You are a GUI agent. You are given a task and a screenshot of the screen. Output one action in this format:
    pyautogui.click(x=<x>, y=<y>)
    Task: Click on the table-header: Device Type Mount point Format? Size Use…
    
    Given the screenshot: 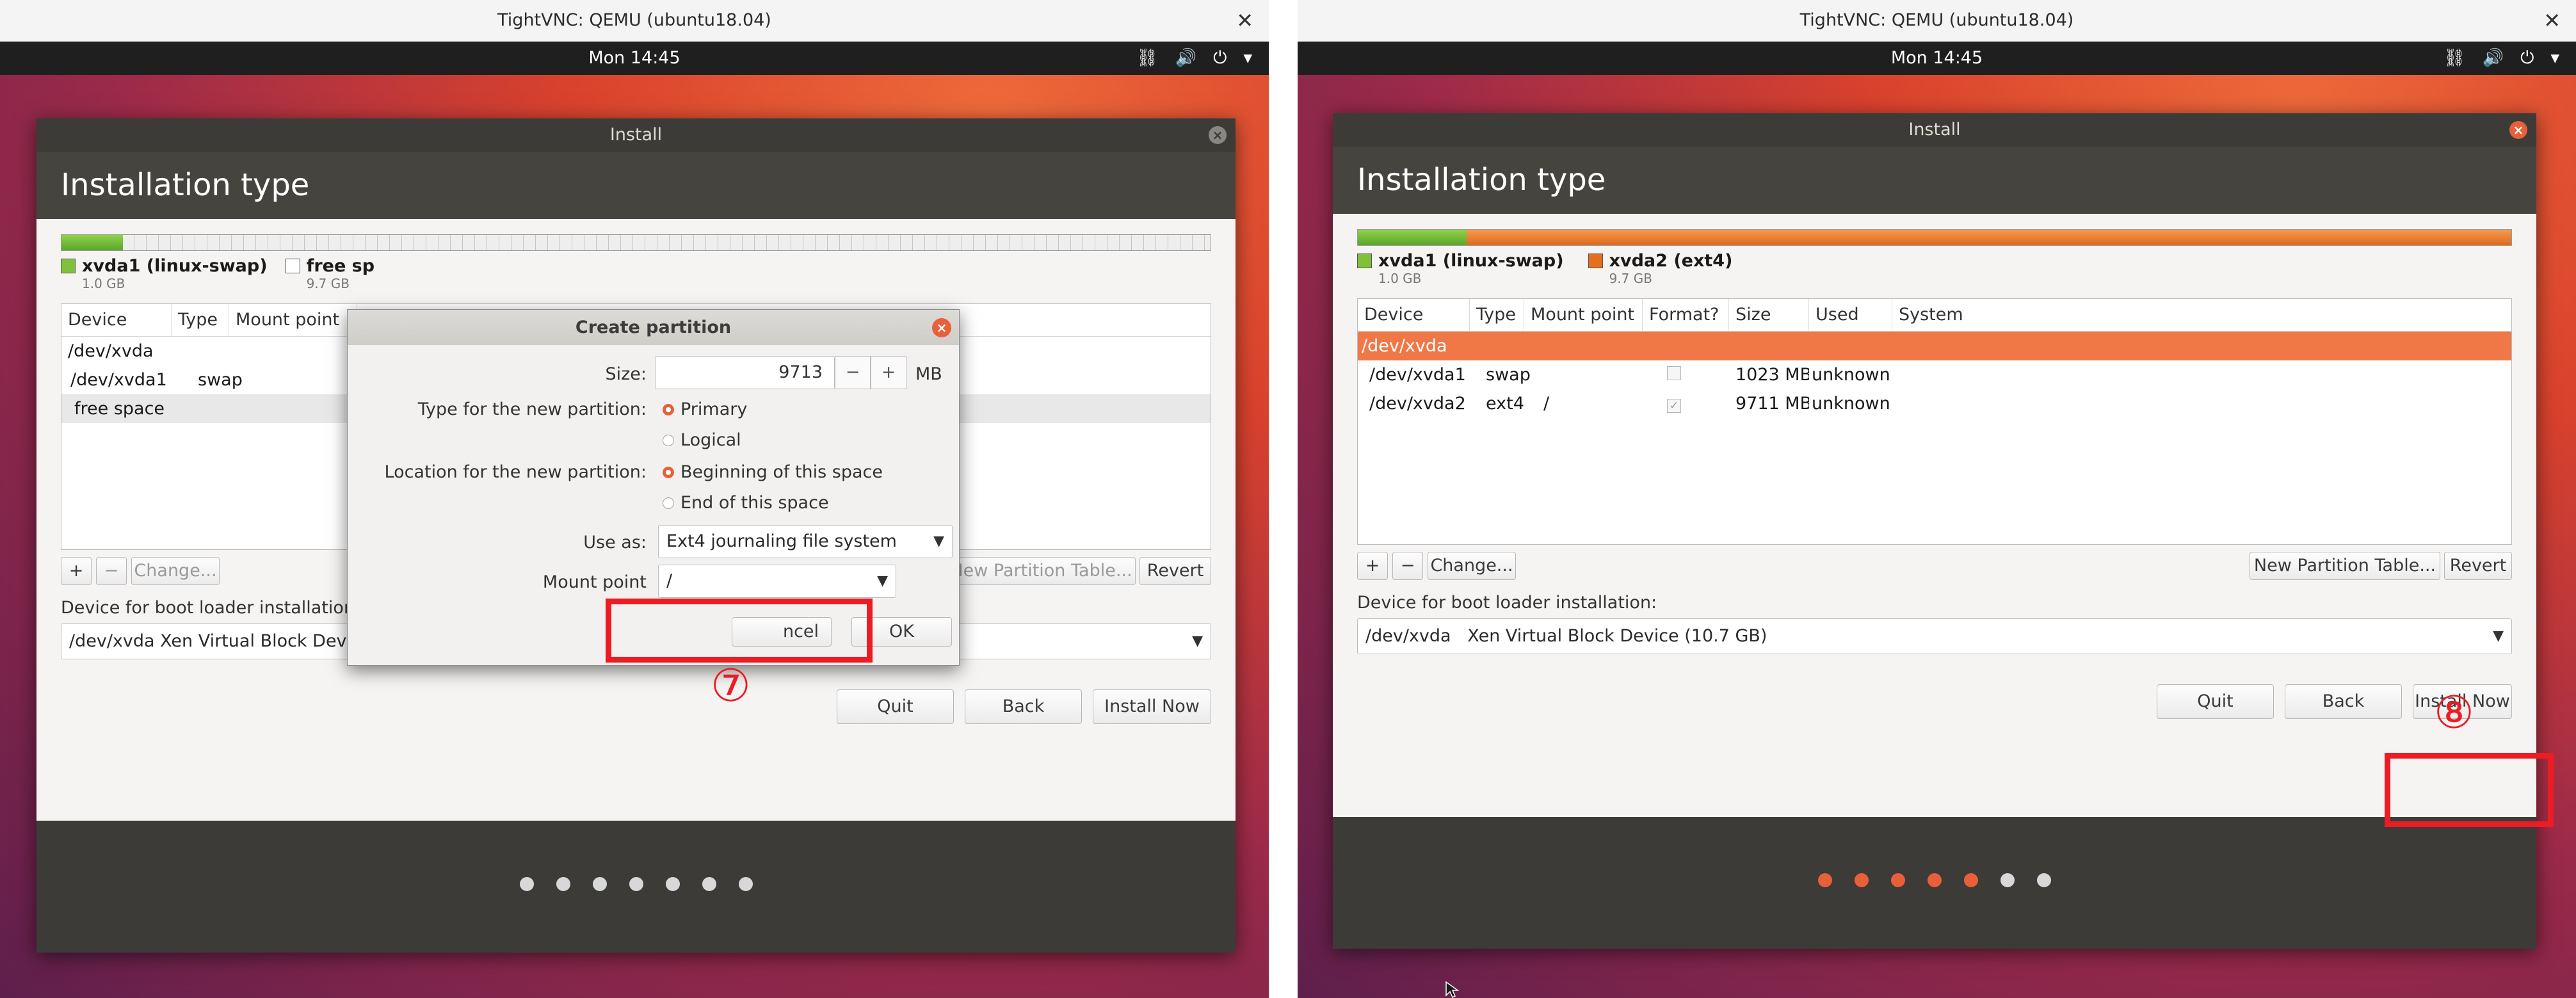 What is the action you would take?
    pyautogui.click(x=1934, y=315)
    